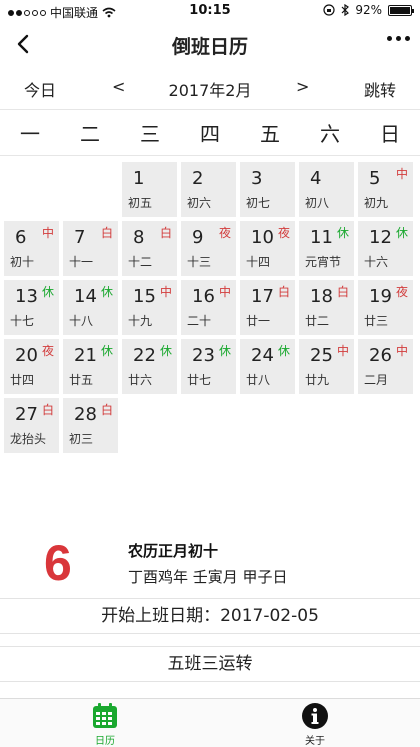 The image size is (420, 747). What do you see at coordinates (376, 262) in the screenshot?
I see `lunar-day: 十六` at bounding box center [376, 262].